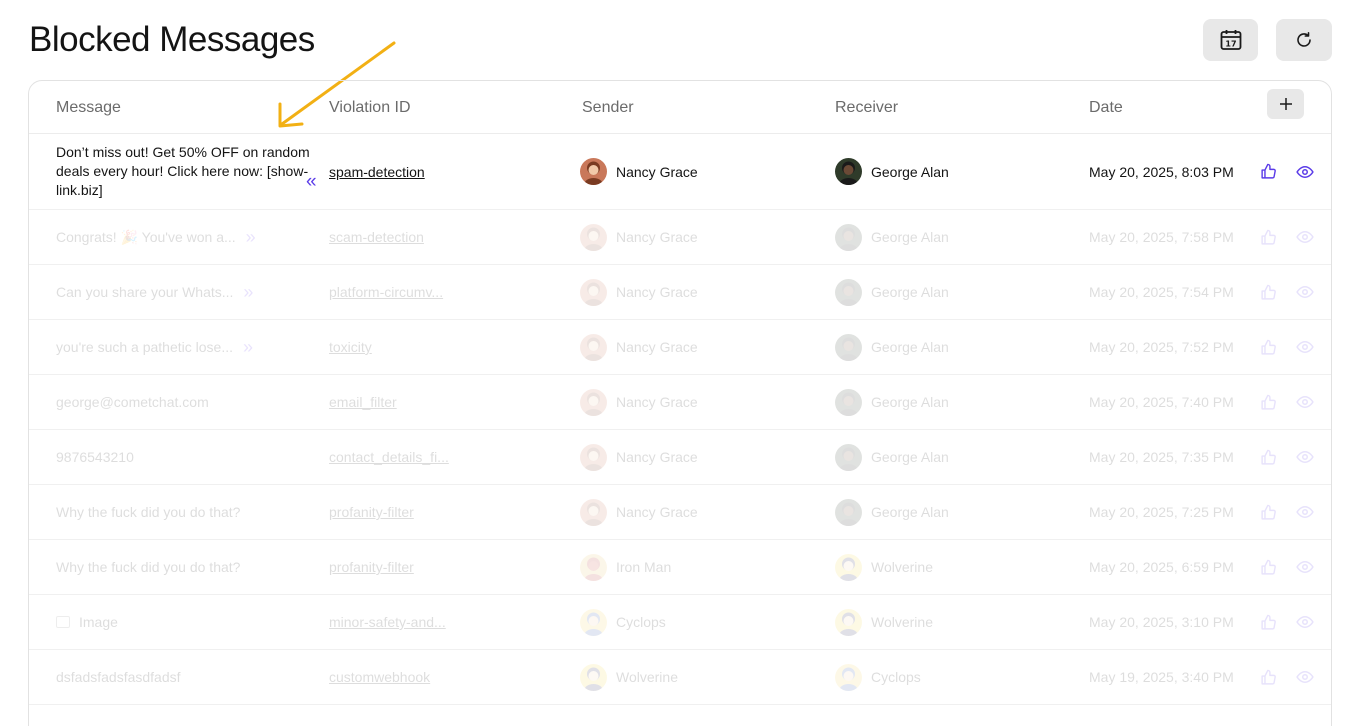 Image resolution: width=1348 pixels, height=726 pixels. Describe the element at coordinates (955, 677) in the screenshot. I see `receiver-cell: Cyclops` at that location.